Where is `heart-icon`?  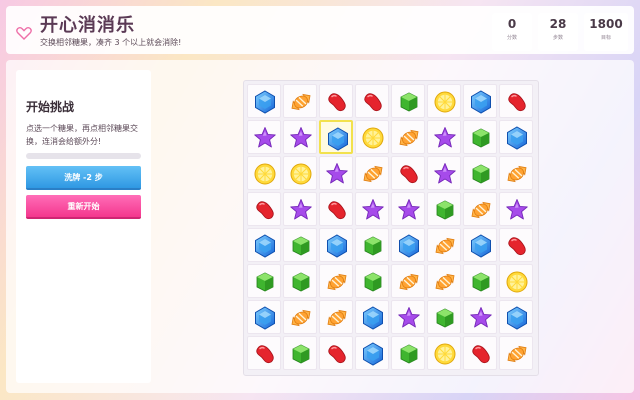
heart-icon is located at coordinates (24, 33).